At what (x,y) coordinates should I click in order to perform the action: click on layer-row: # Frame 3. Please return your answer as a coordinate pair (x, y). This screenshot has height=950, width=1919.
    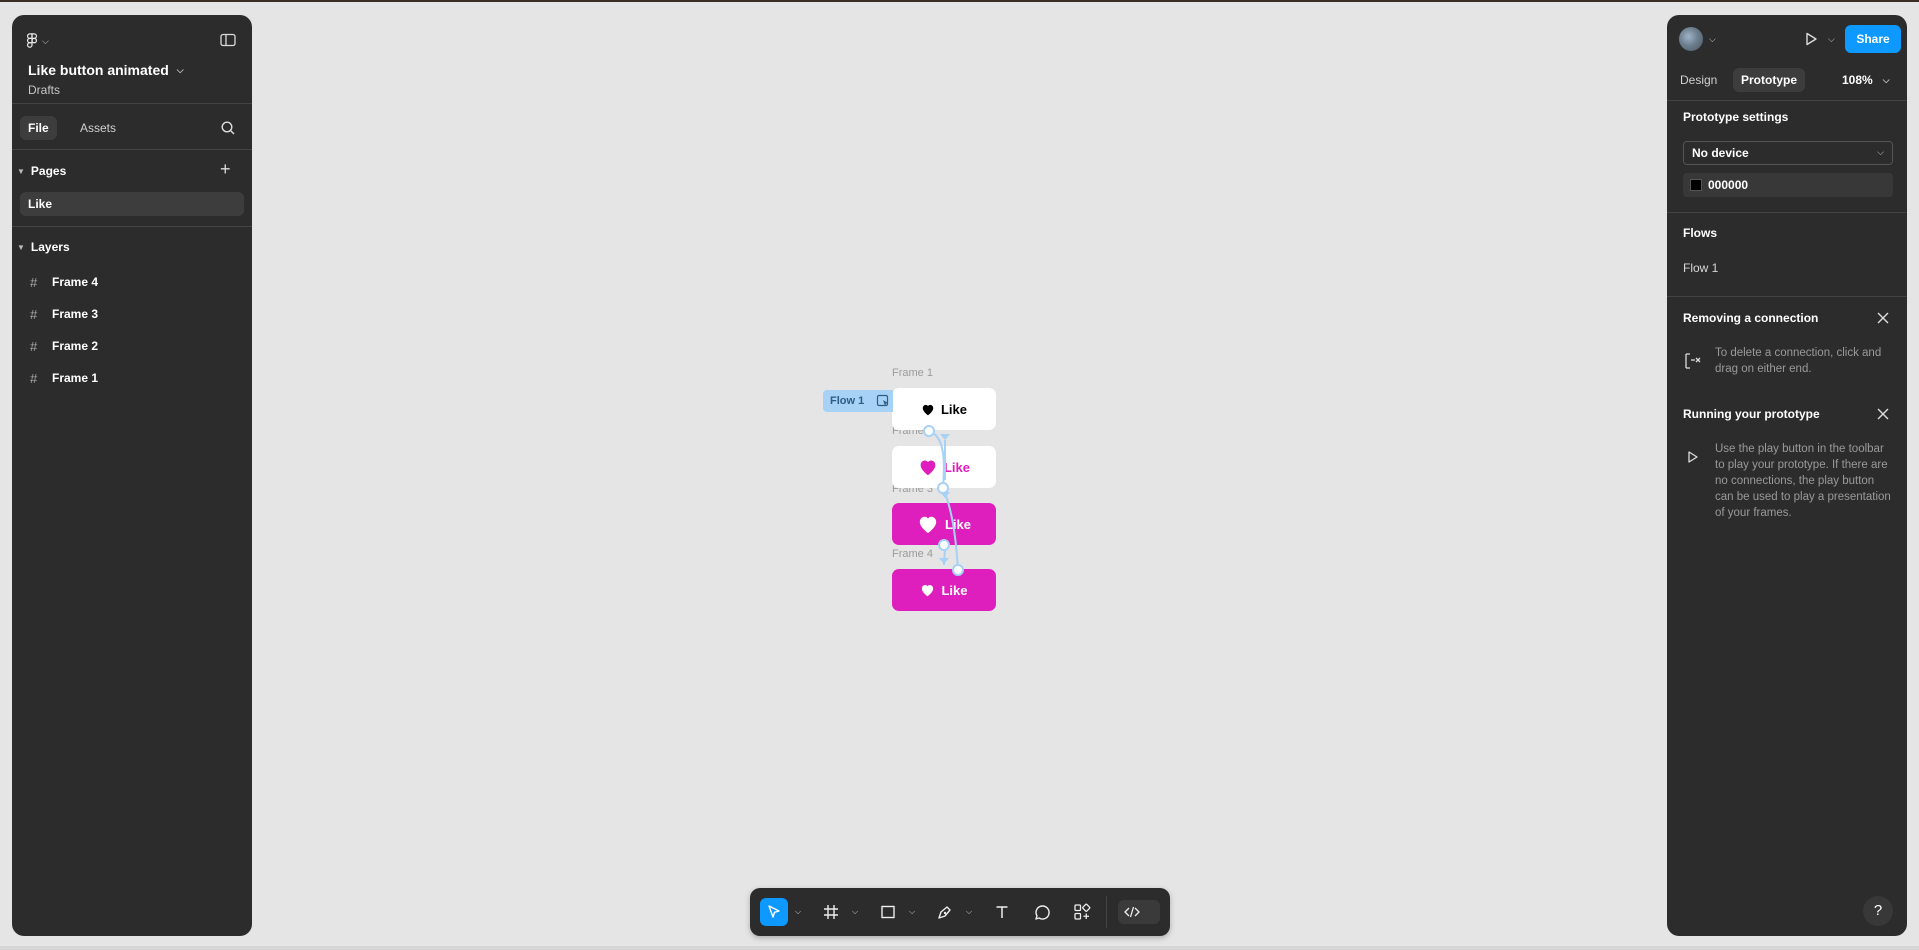
    Looking at the image, I should click on (132, 314).